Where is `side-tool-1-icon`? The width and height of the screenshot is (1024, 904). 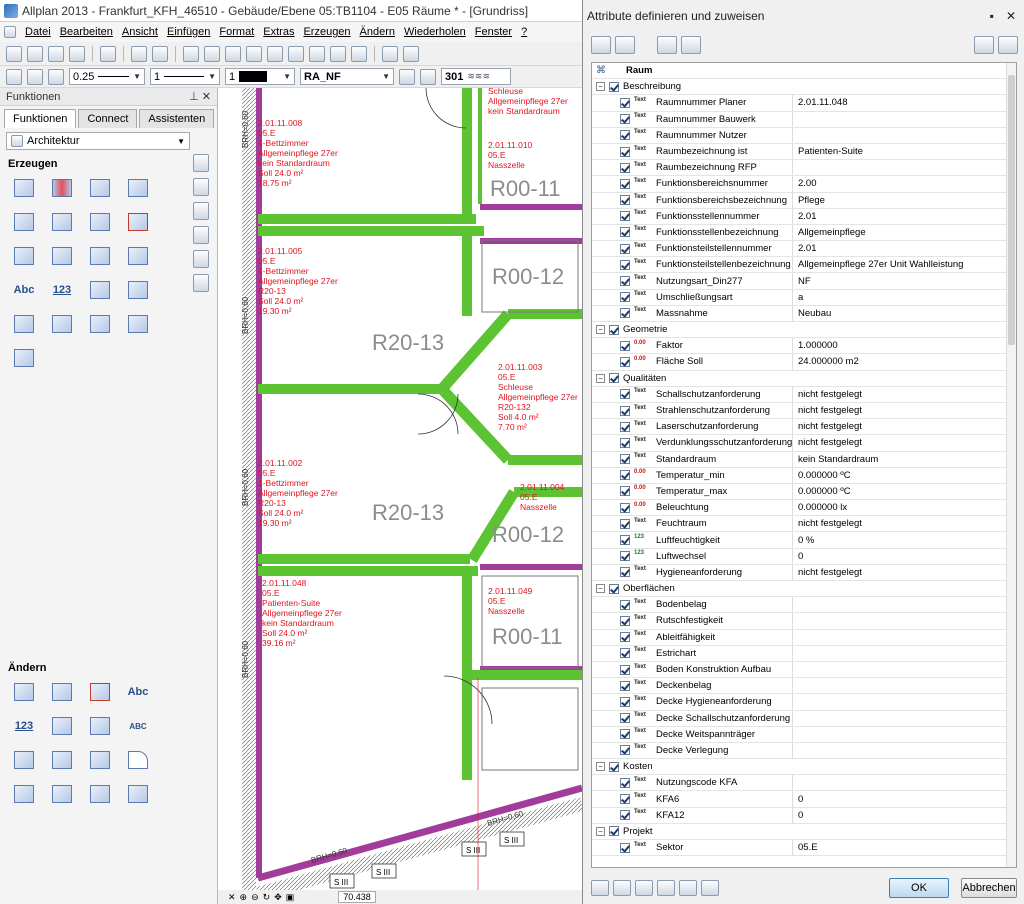 side-tool-1-icon is located at coordinates (201, 163).